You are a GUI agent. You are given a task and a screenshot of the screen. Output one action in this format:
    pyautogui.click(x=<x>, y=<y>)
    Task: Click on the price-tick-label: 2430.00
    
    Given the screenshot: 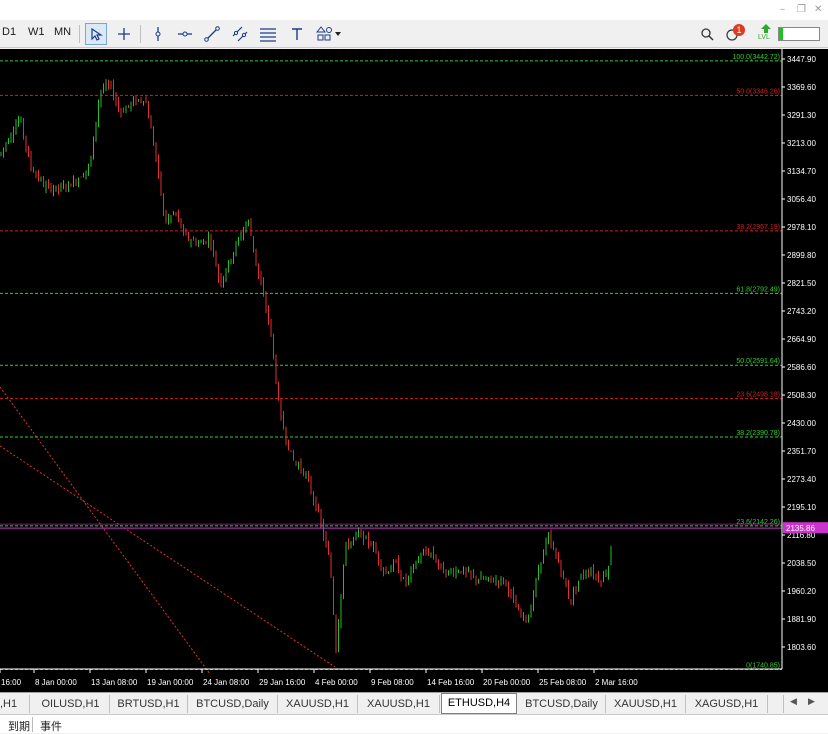 What is the action you would take?
    pyautogui.click(x=801, y=423)
    